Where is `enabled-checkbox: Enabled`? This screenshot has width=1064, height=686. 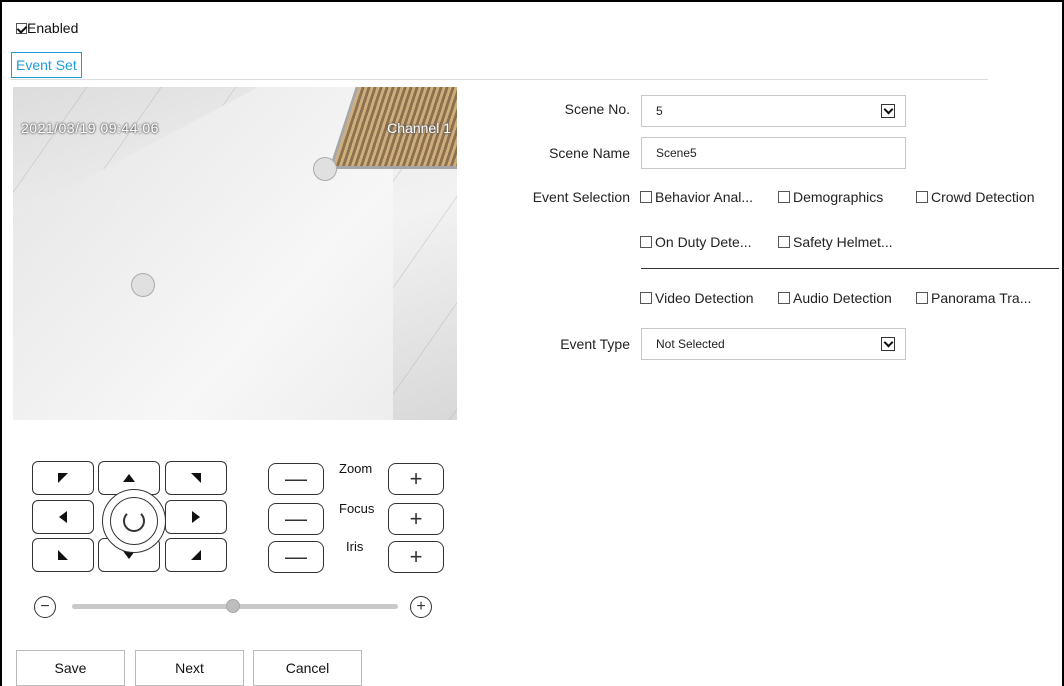
enabled-checkbox: Enabled is located at coordinates (47, 28).